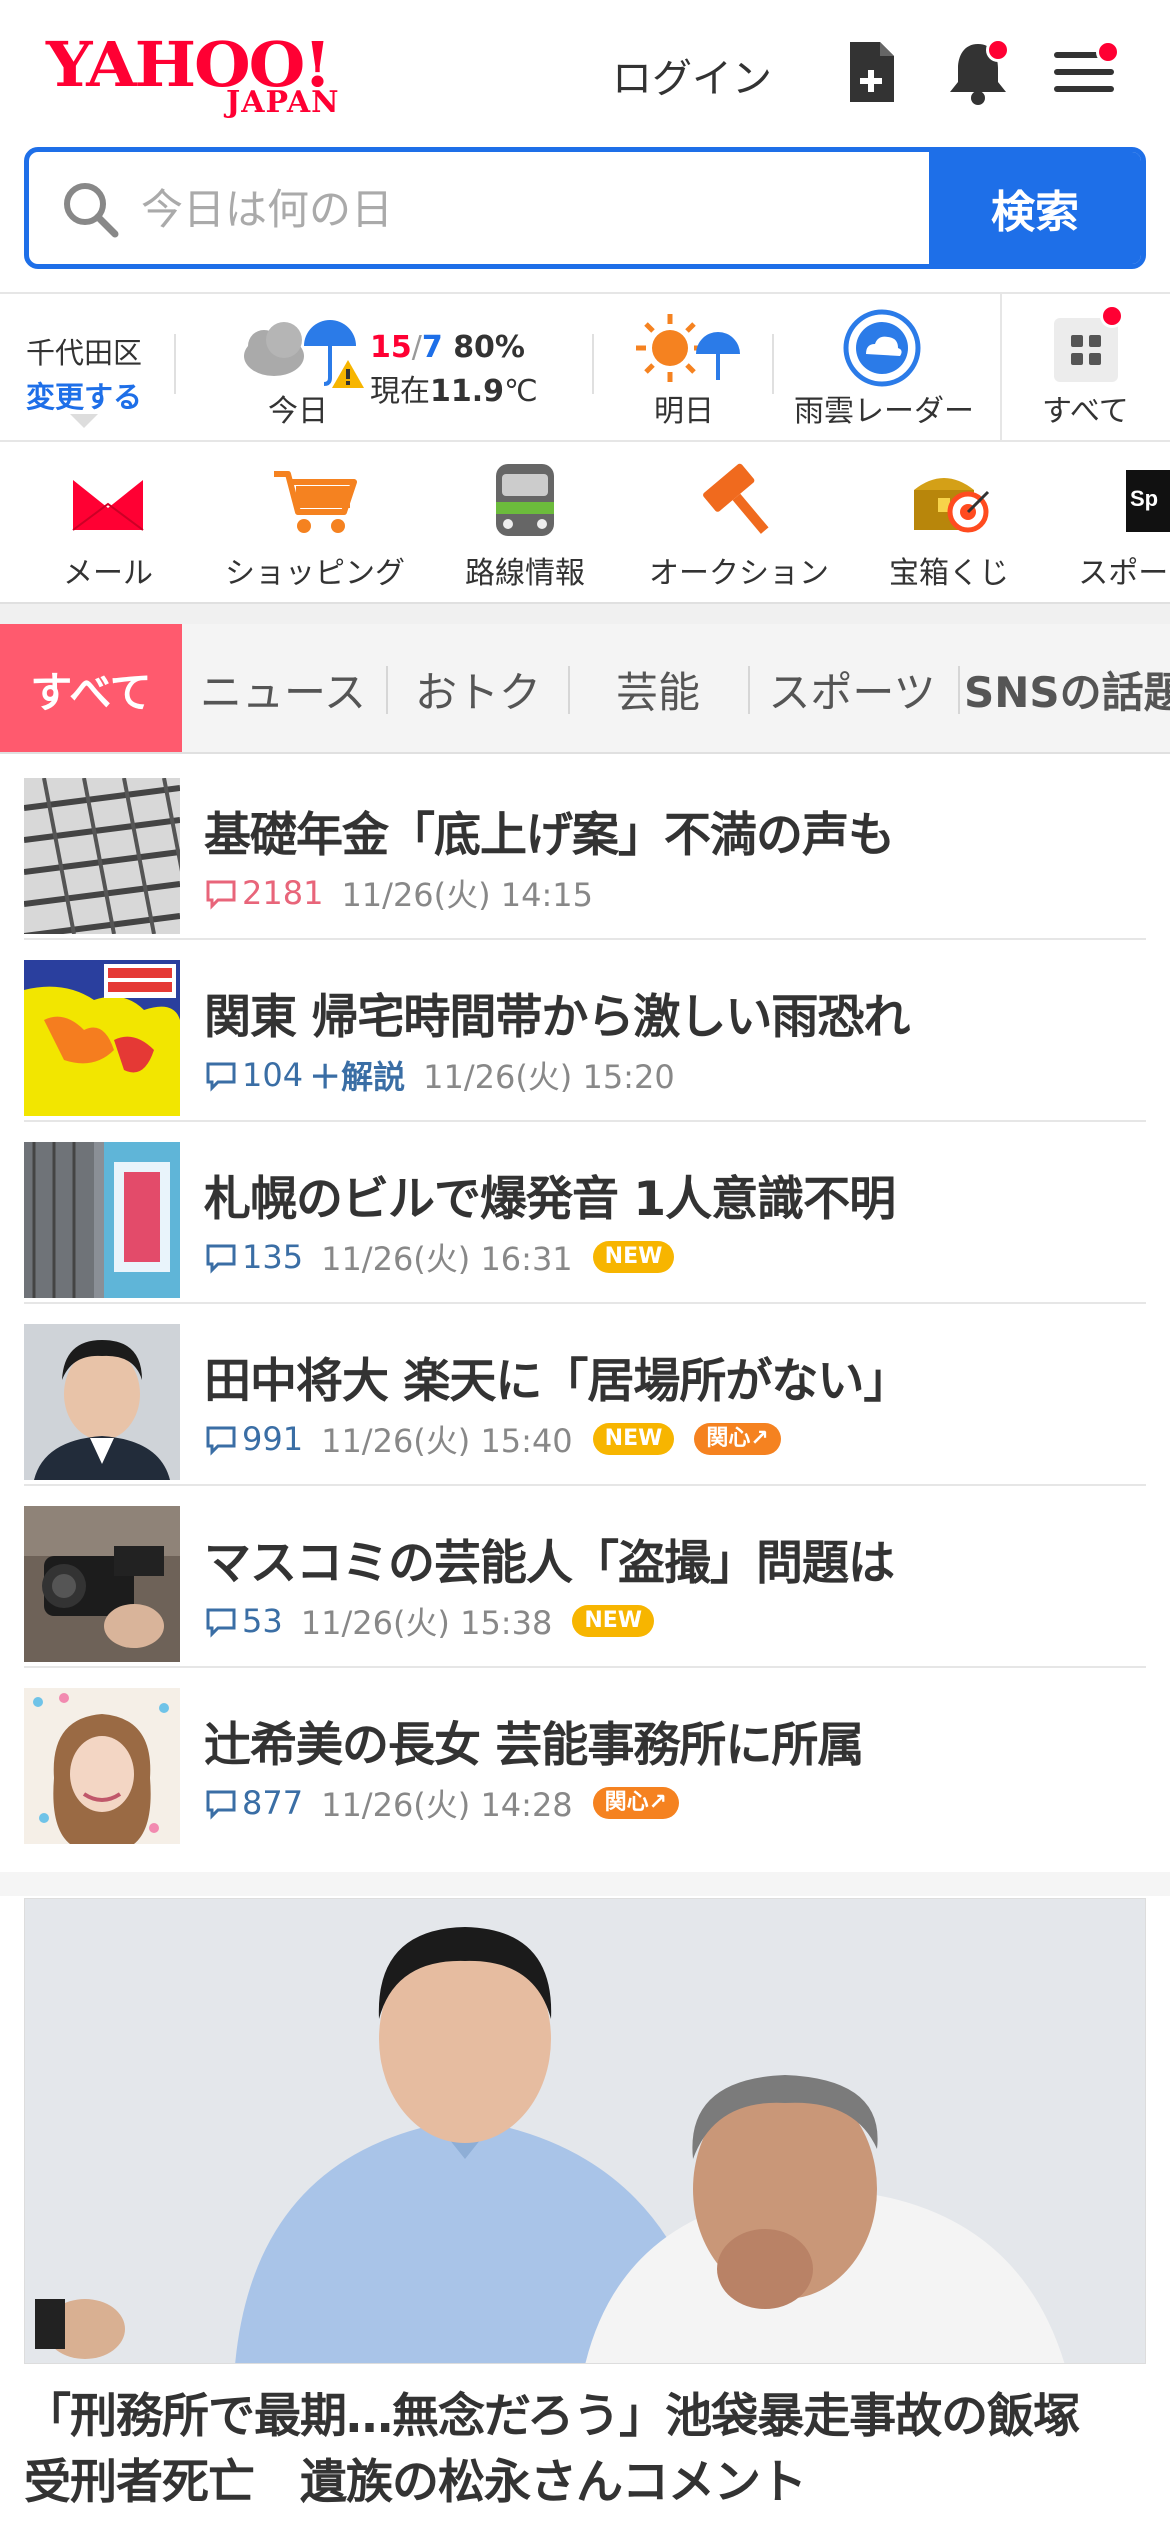  What do you see at coordinates (1124, 573) in the screenshot?
I see `service-label: スポーツ` at bounding box center [1124, 573].